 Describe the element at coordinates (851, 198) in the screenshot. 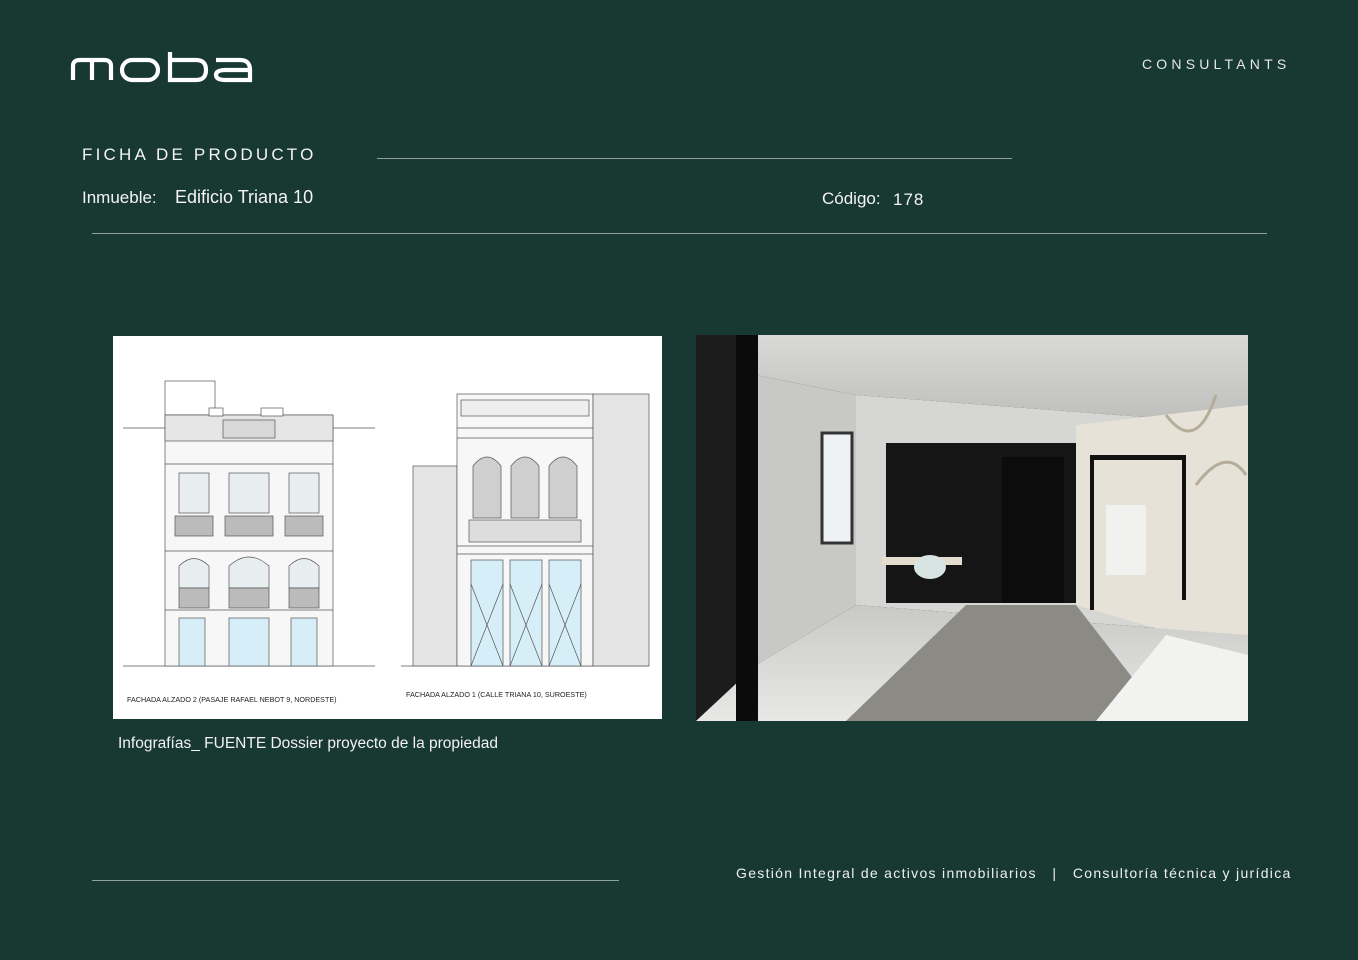

I see `code-label: Código:` at that location.